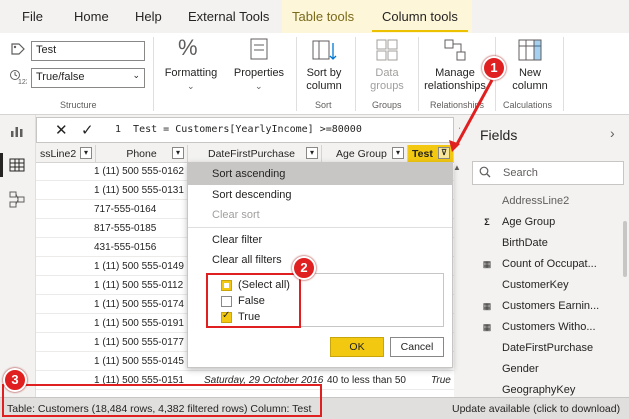 Image resolution: width=629 pixels, height=419 pixels. I want to click on callout-badge-2: 2, so click(304, 268).